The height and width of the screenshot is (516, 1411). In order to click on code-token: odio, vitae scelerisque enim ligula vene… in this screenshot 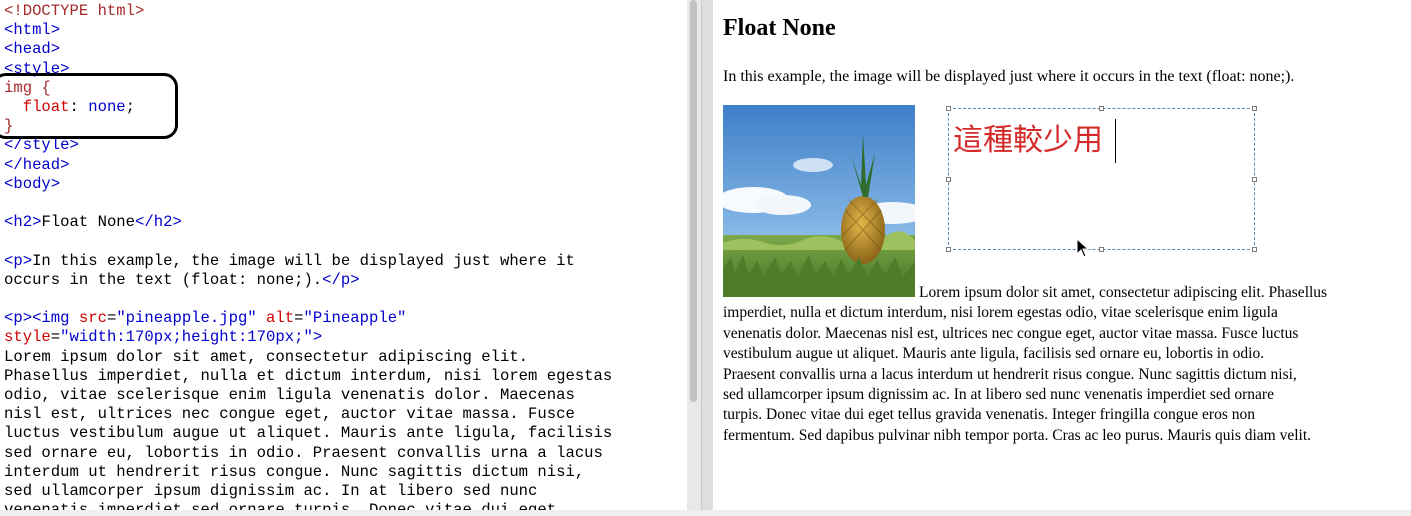, I will do `click(289, 395)`.